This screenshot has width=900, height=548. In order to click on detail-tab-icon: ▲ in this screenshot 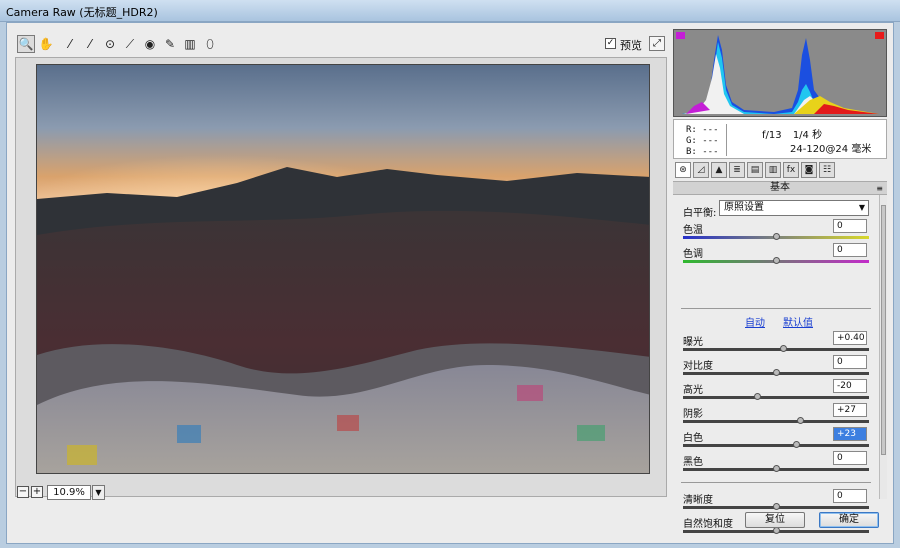, I will do `click(719, 170)`.